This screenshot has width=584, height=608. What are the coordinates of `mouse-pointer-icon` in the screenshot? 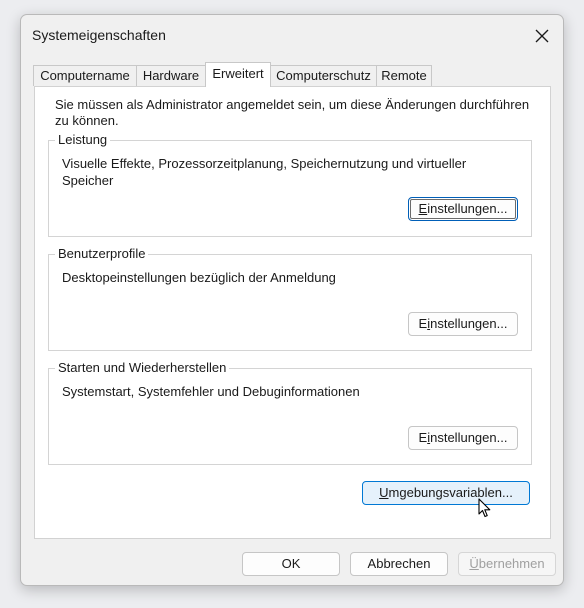 It's located at (484, 508).